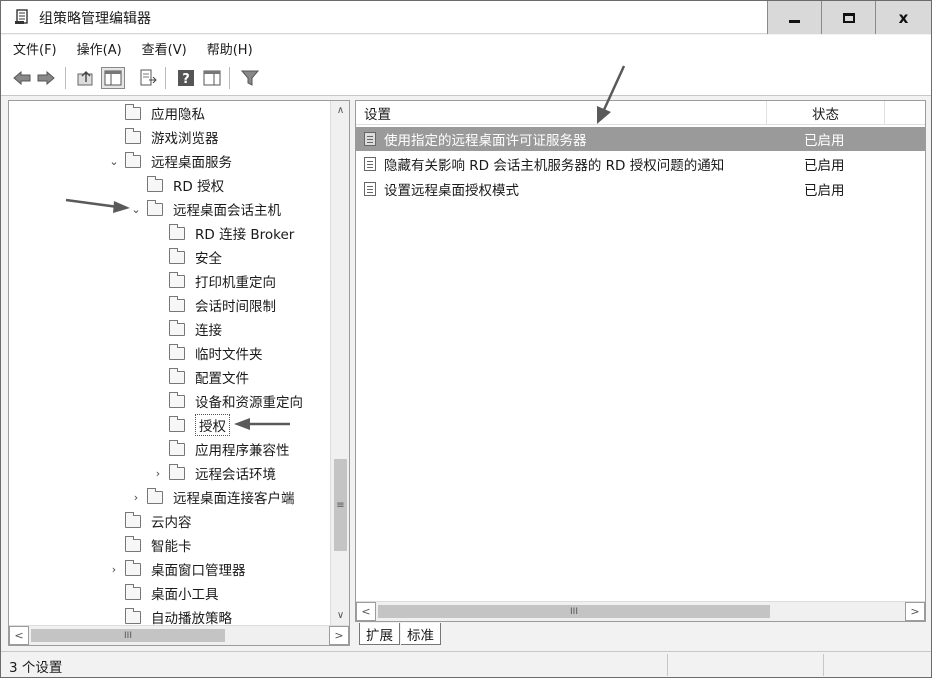  I want to click on tree-node: 打印机重定向, so click(213, 281).